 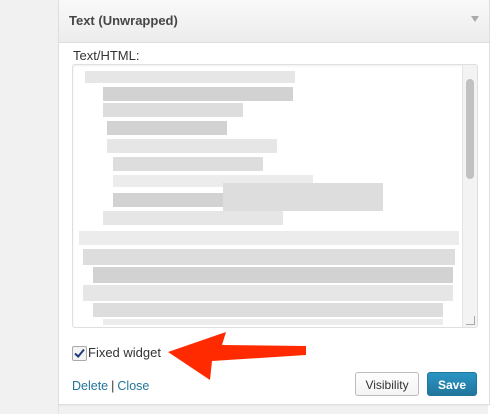 What do you see at coordinates (237, 356) in the screenshot?
I see `red-arrow-annotation-icon` at bounding box center [237, 356].